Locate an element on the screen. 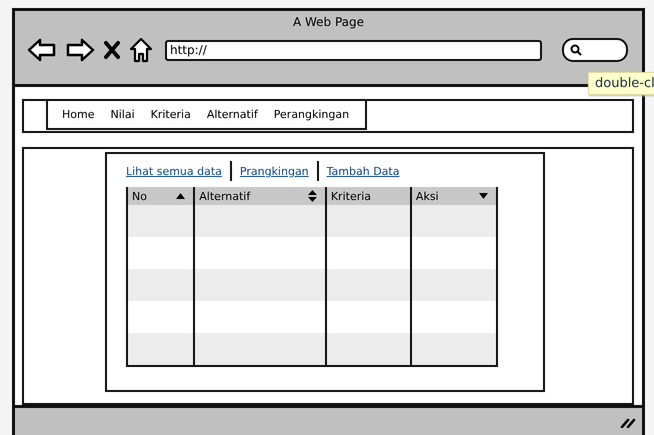 The image size is (654, 435). menu-item: Kriteria is located at coordinates (170, 115).